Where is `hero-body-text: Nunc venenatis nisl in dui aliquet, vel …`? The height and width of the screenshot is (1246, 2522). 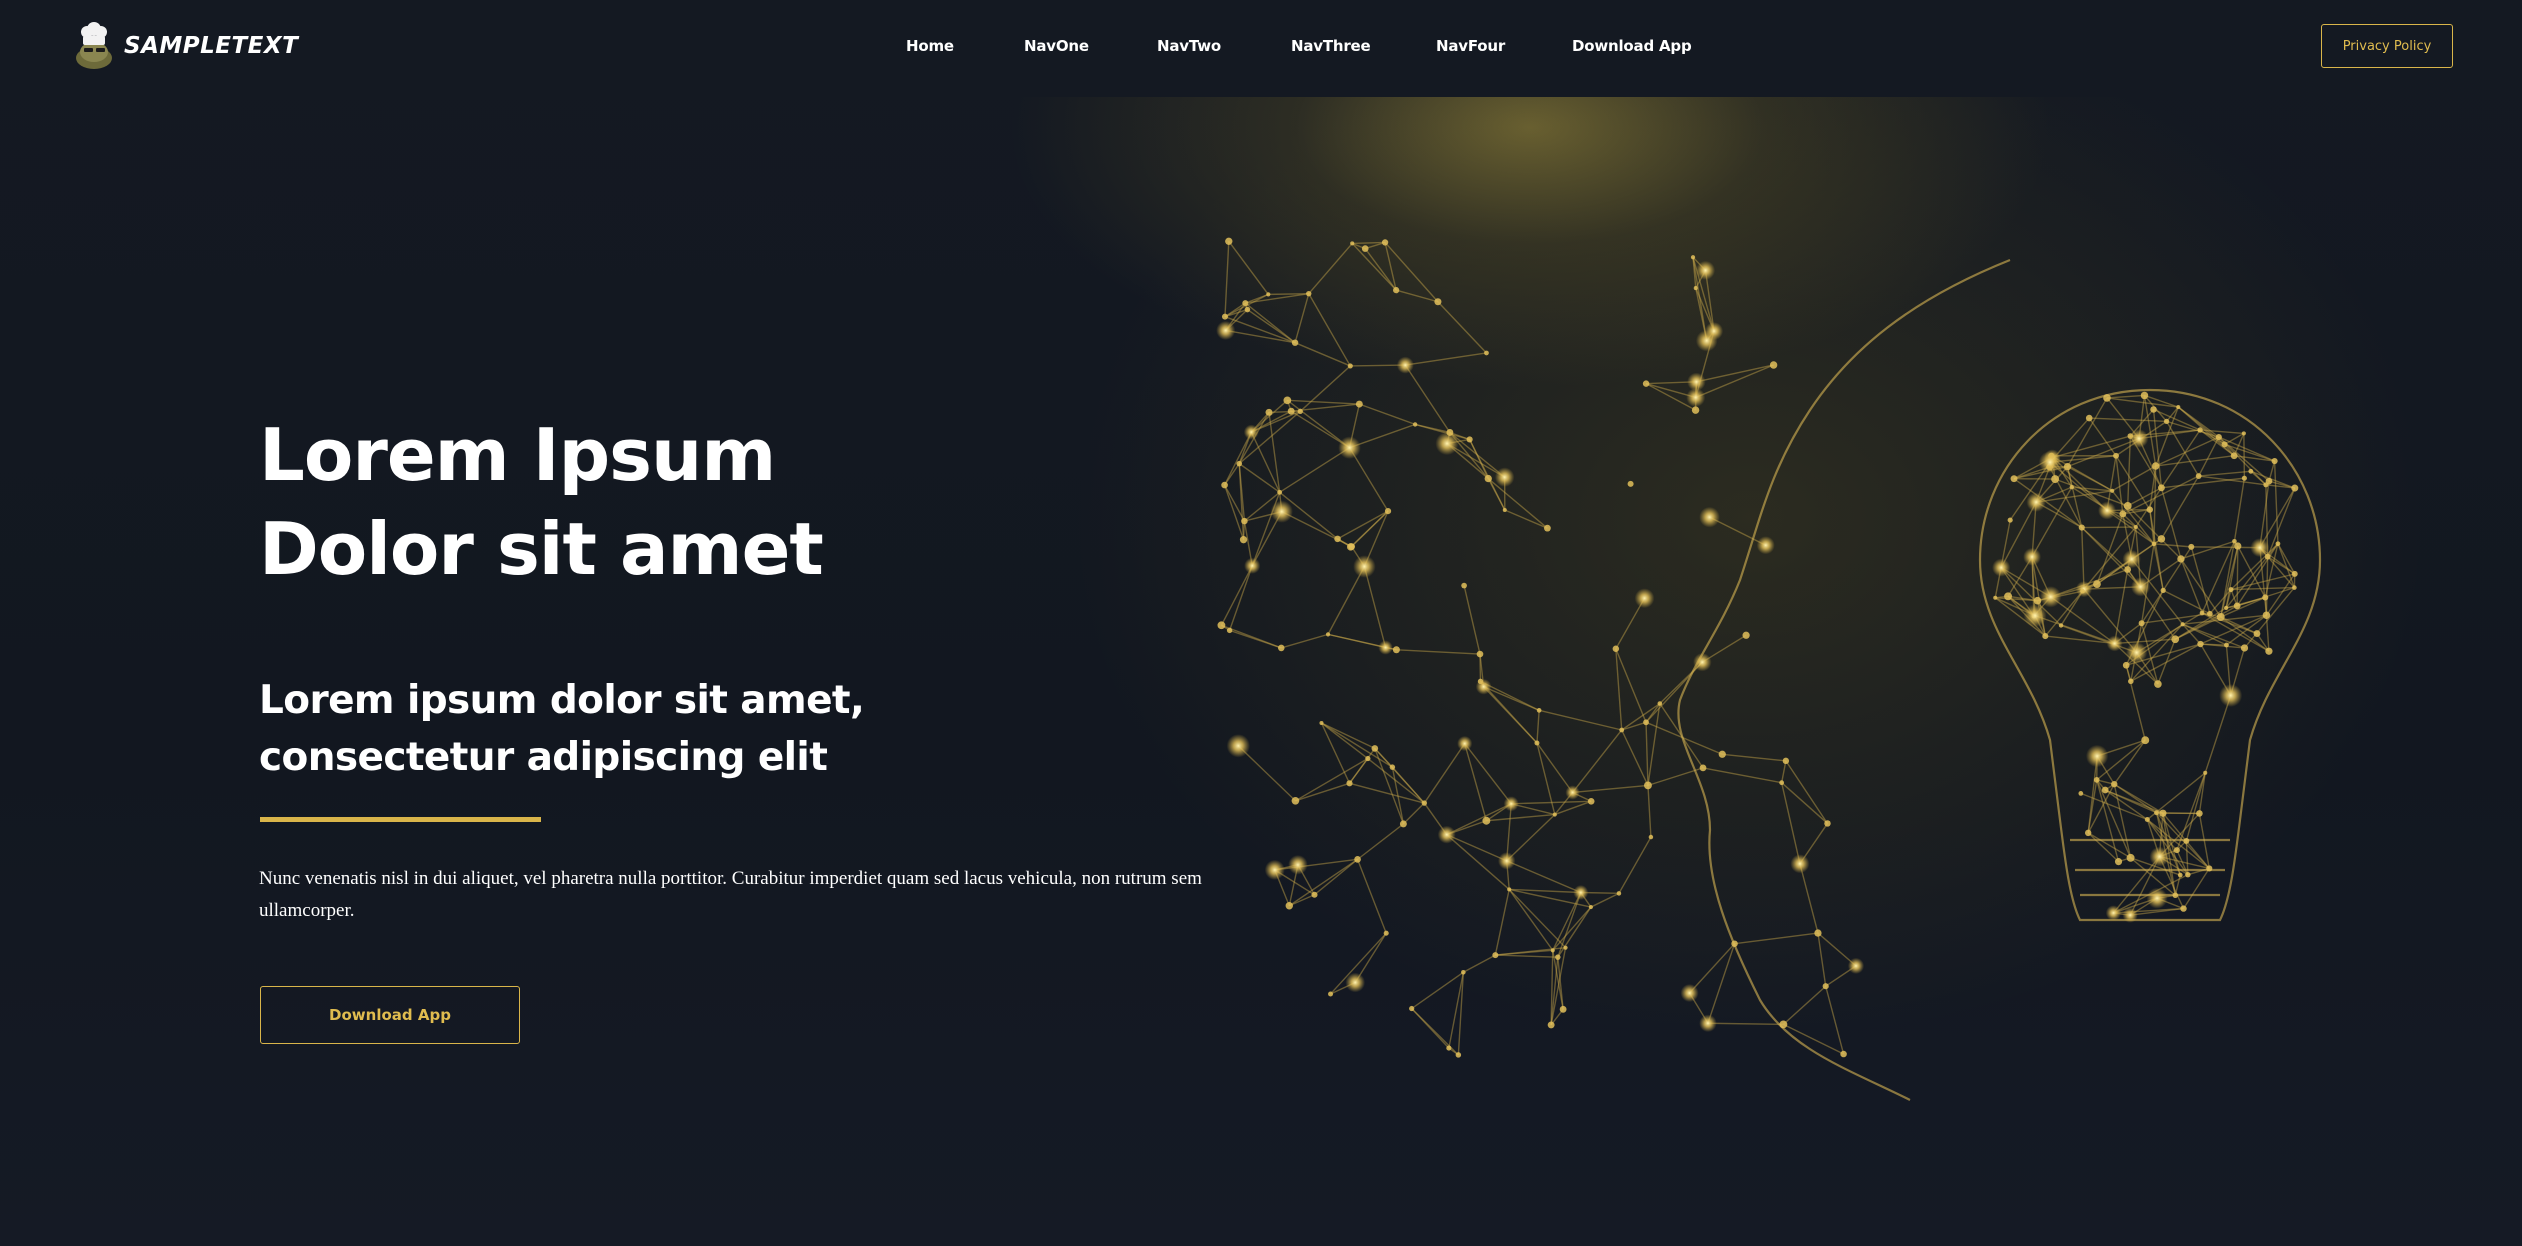 hero-body-text: Nunc venenatis nisl in dui aliquet, vel … is located at coordinates (730, 894).